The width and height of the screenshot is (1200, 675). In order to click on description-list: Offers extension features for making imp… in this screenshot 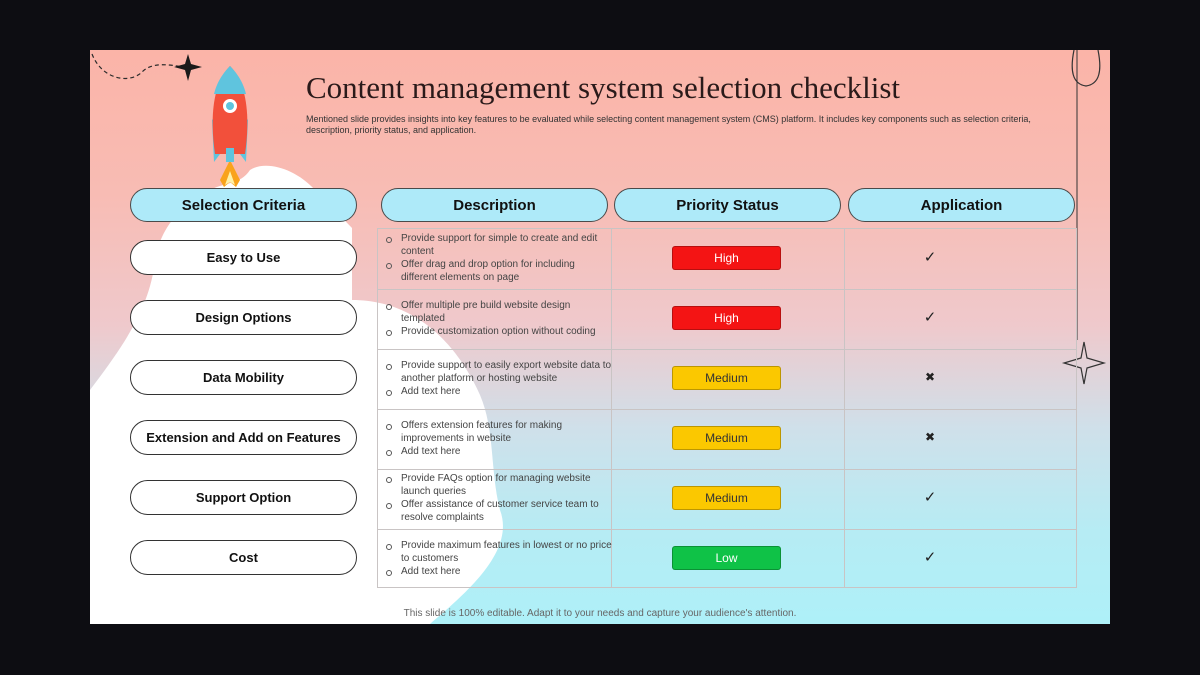, I will do `click(497, 438)`.